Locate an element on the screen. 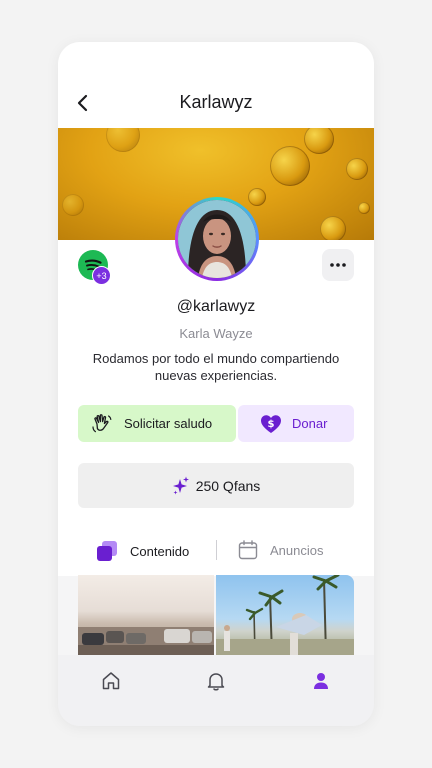 The width and height of the screenshot is (432, 768). profile-icon is located at coordinates (321, 681).